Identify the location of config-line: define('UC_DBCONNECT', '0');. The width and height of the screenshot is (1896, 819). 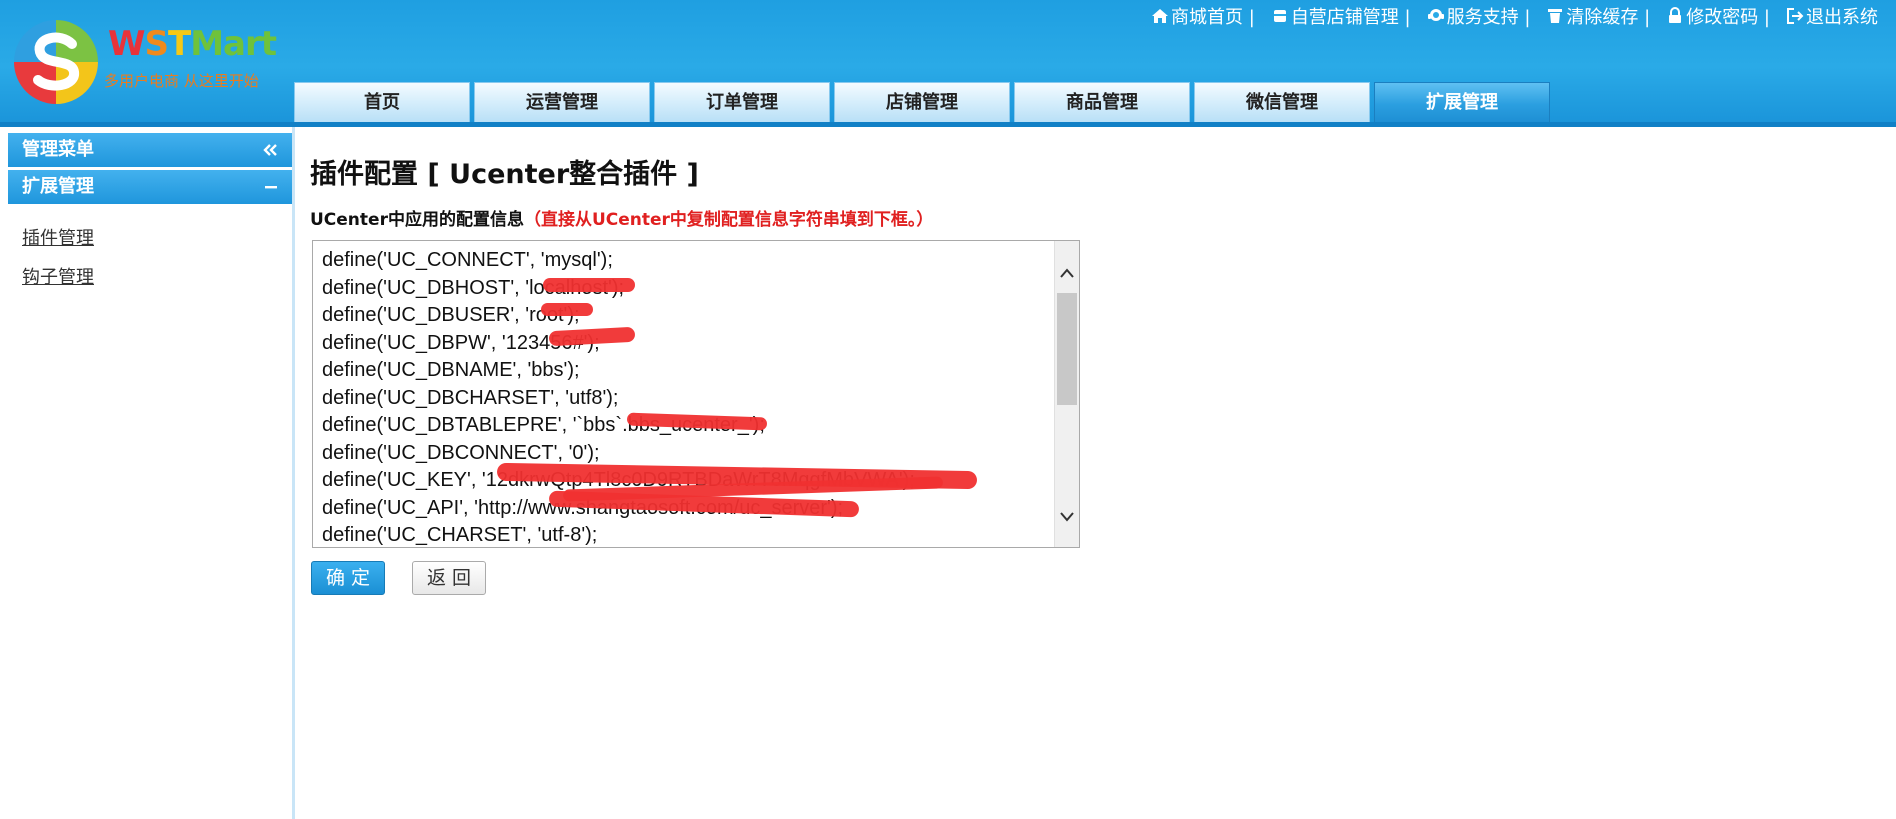
(461, 452).